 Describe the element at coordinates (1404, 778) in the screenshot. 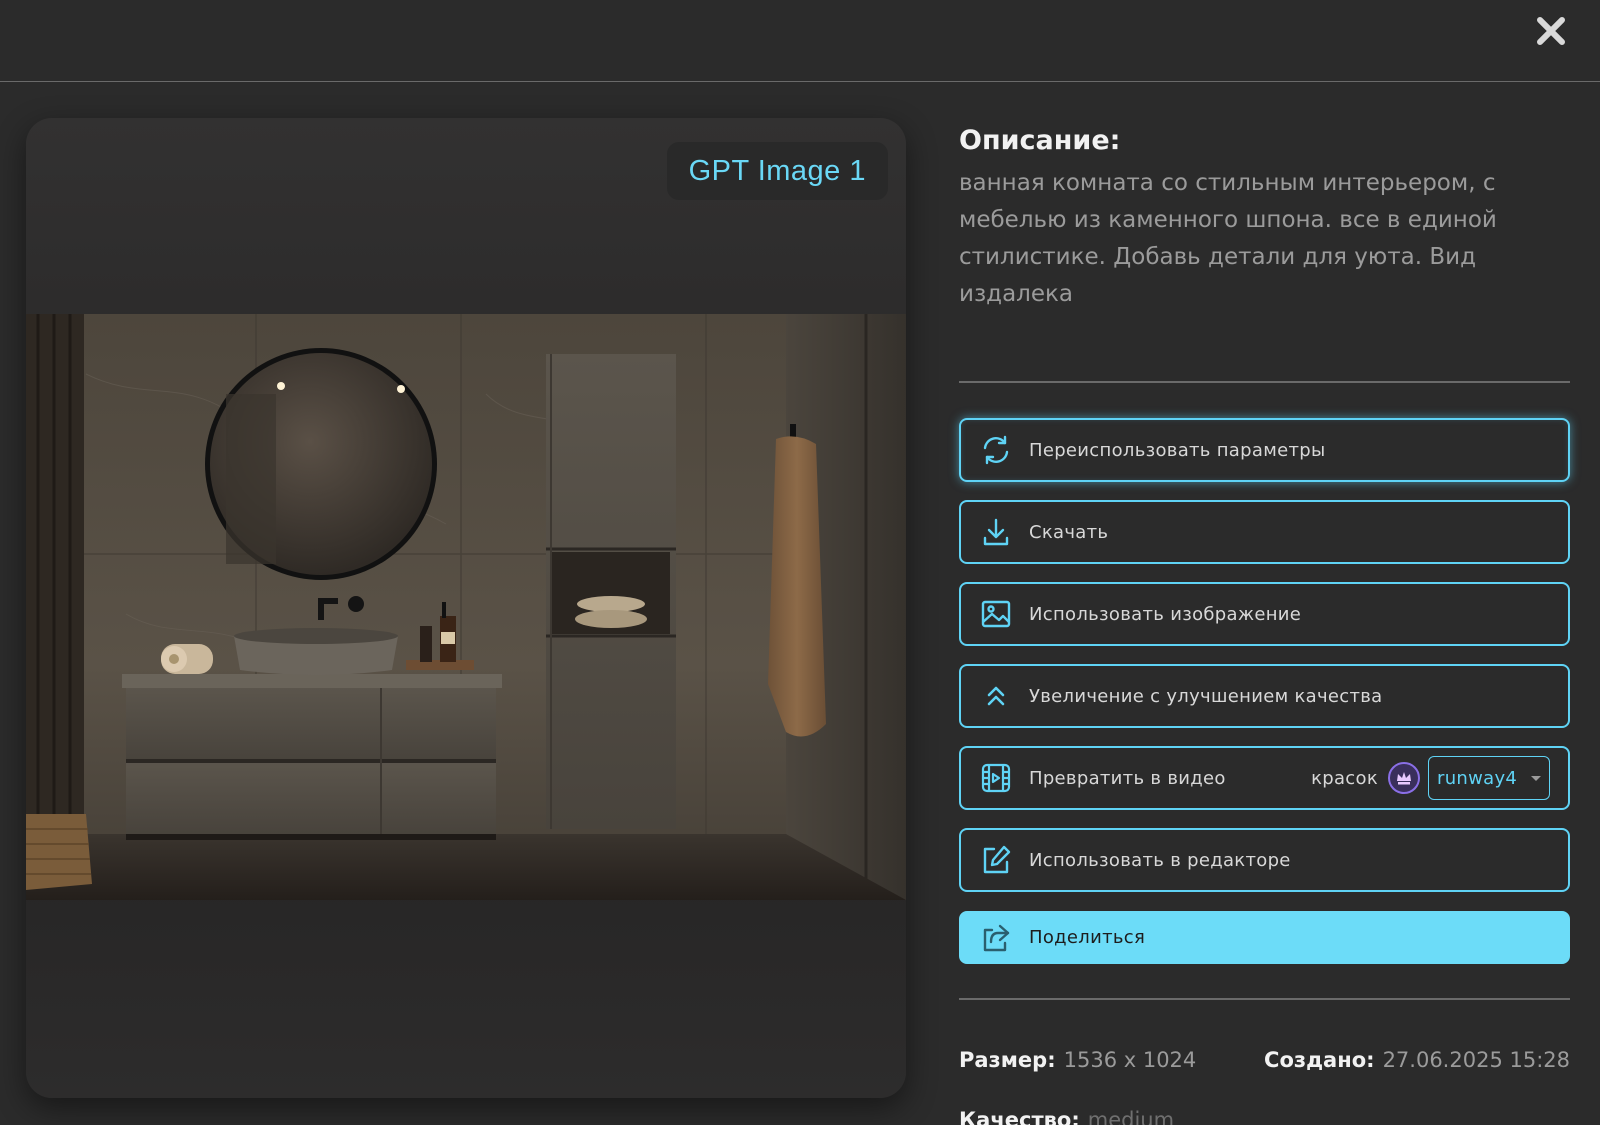

I see `crown-coin-icon` at that location.